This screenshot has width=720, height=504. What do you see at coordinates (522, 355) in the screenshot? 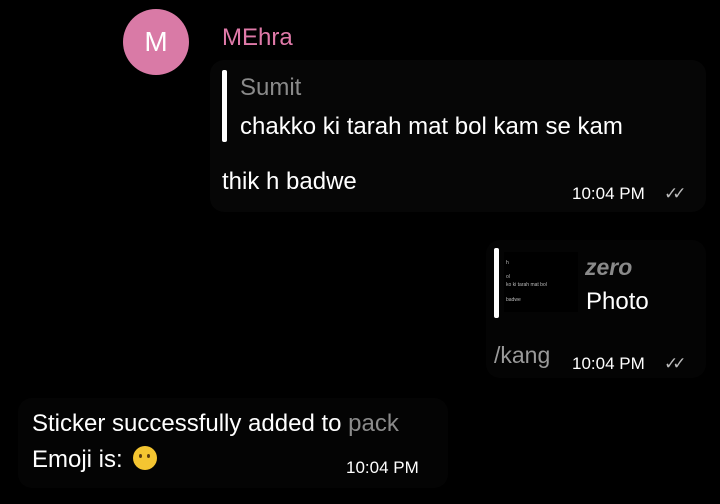
I see `message-text: /kang` at bounding box center [522, 355].